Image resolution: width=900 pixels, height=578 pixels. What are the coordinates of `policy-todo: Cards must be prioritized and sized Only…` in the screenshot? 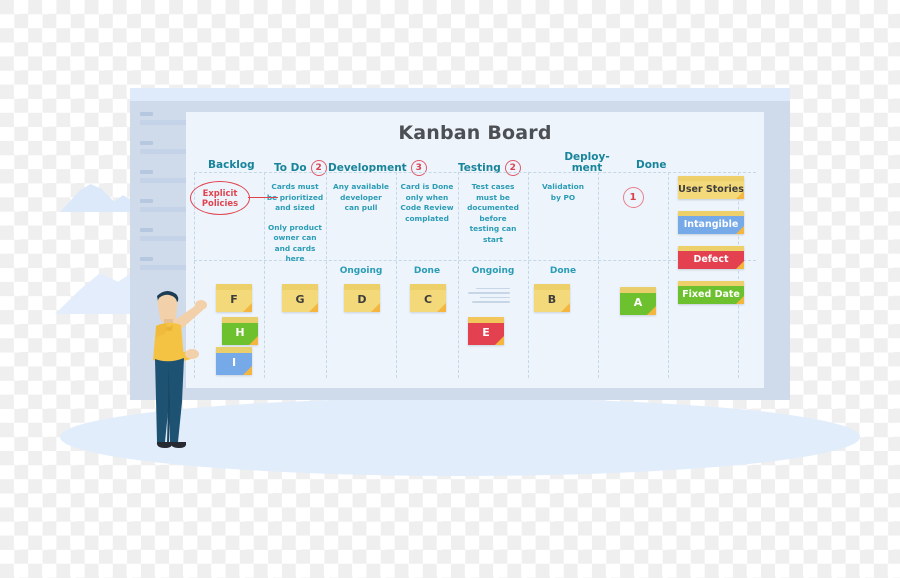 It's located at (295, 223).